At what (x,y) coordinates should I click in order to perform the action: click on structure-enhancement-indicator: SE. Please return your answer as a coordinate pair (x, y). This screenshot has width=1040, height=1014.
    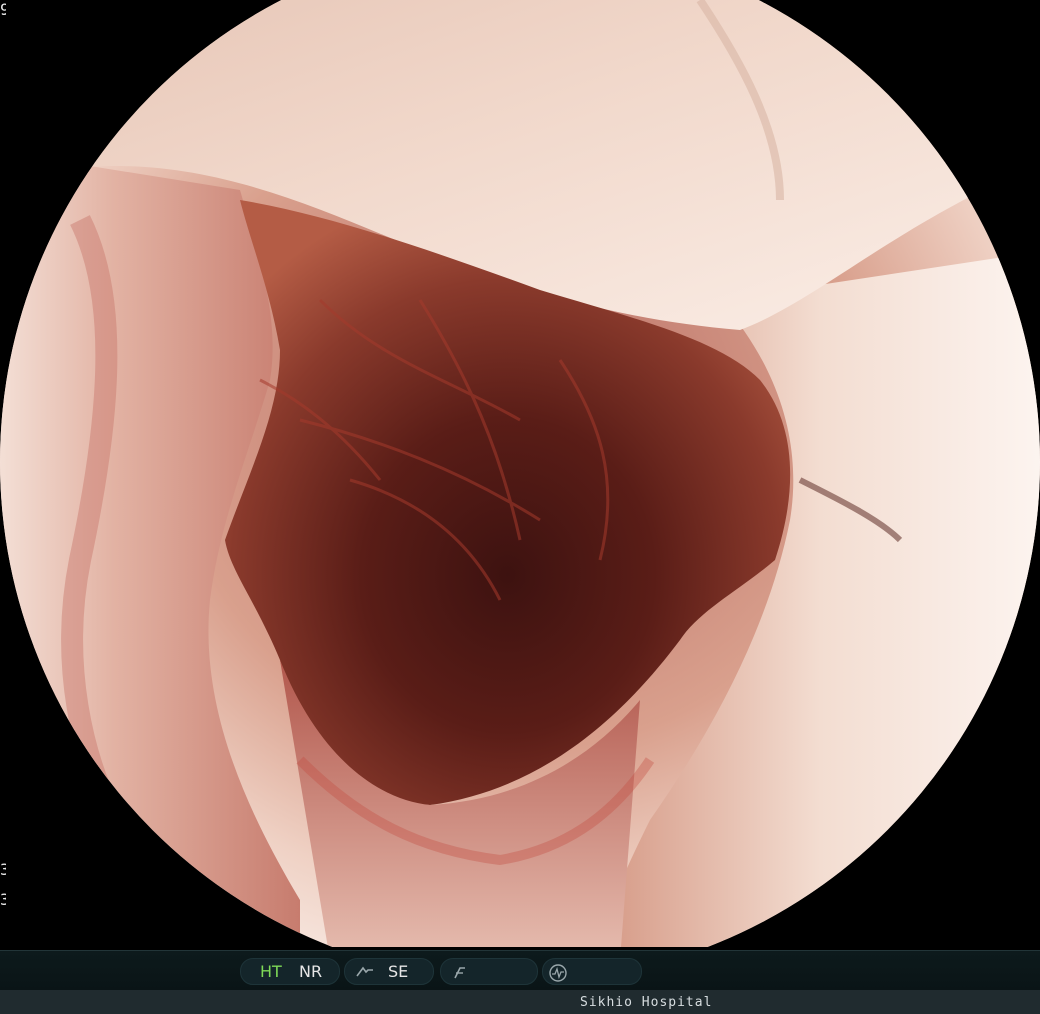
    Looking at the image, I should click on (389, 971).